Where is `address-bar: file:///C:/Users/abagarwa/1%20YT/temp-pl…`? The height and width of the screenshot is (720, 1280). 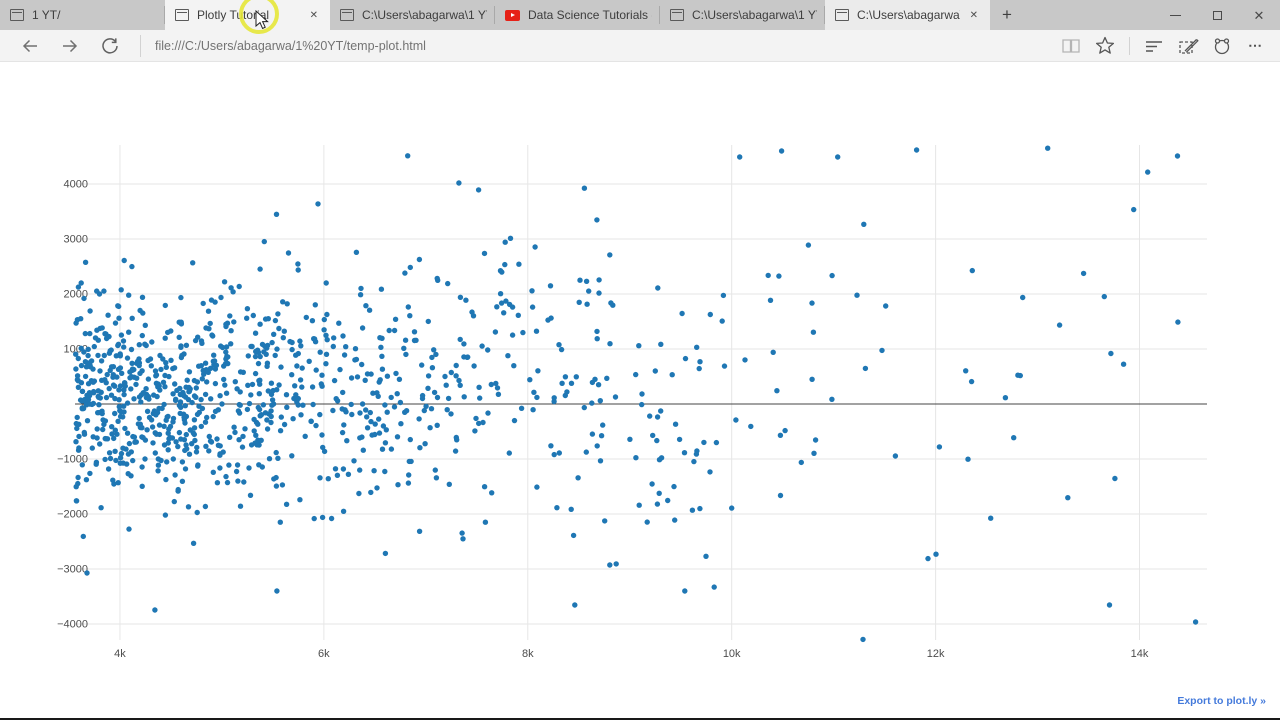 address-bar: file:///C:/Users/abagarwa/1%20YT/temp-pl… is located at coordinates (595, 45).